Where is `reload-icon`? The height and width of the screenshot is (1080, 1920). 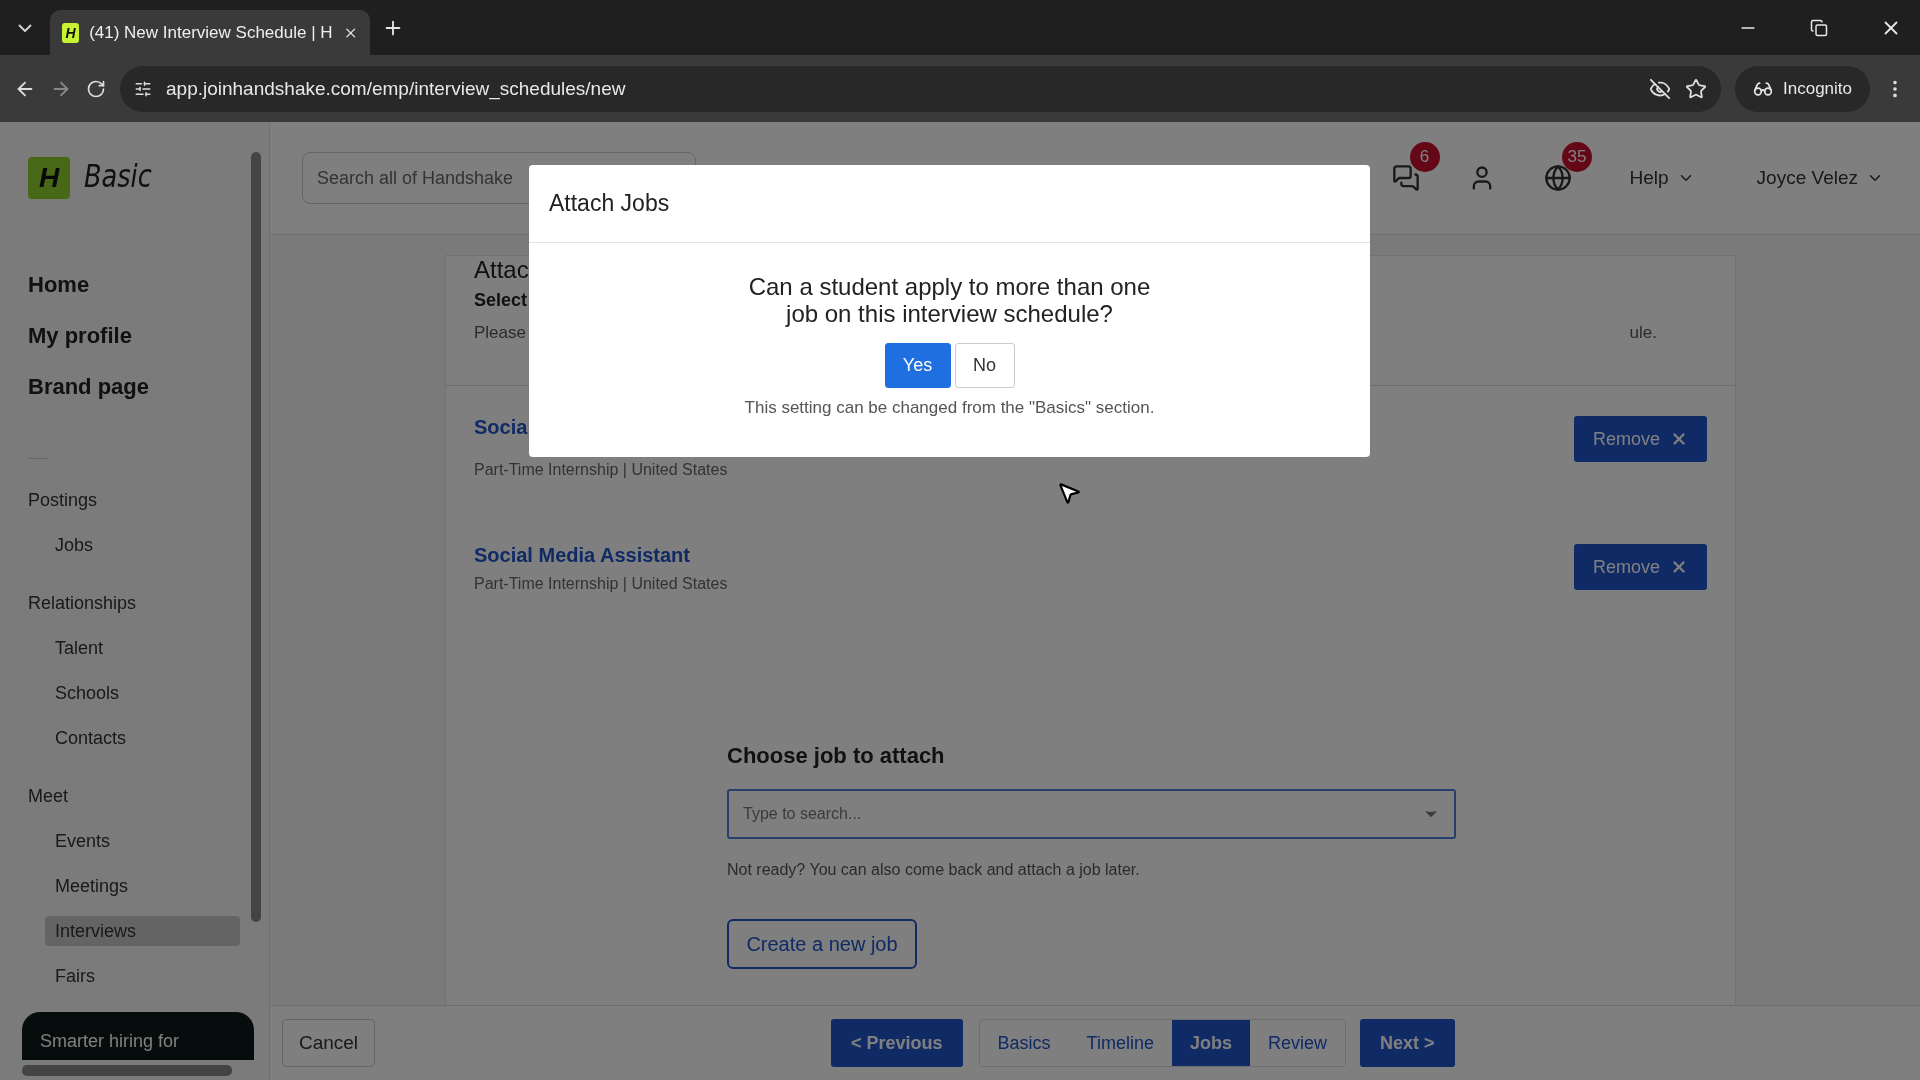 reload-icon is located at coordinates (96, 88).